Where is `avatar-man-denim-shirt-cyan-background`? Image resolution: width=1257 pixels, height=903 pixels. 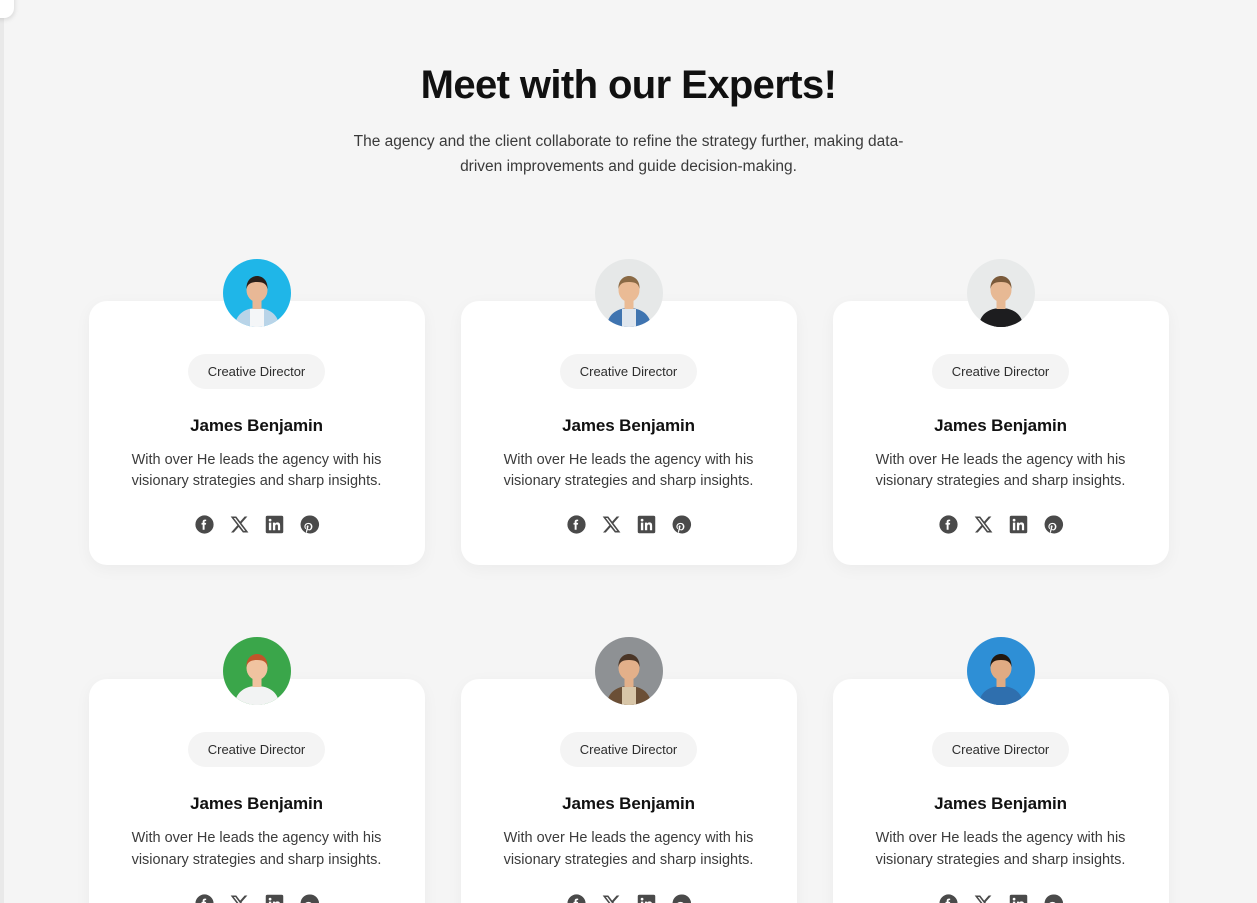
avatar-man-denim-shirt-cyan-background is located at coordinates (256, 292).